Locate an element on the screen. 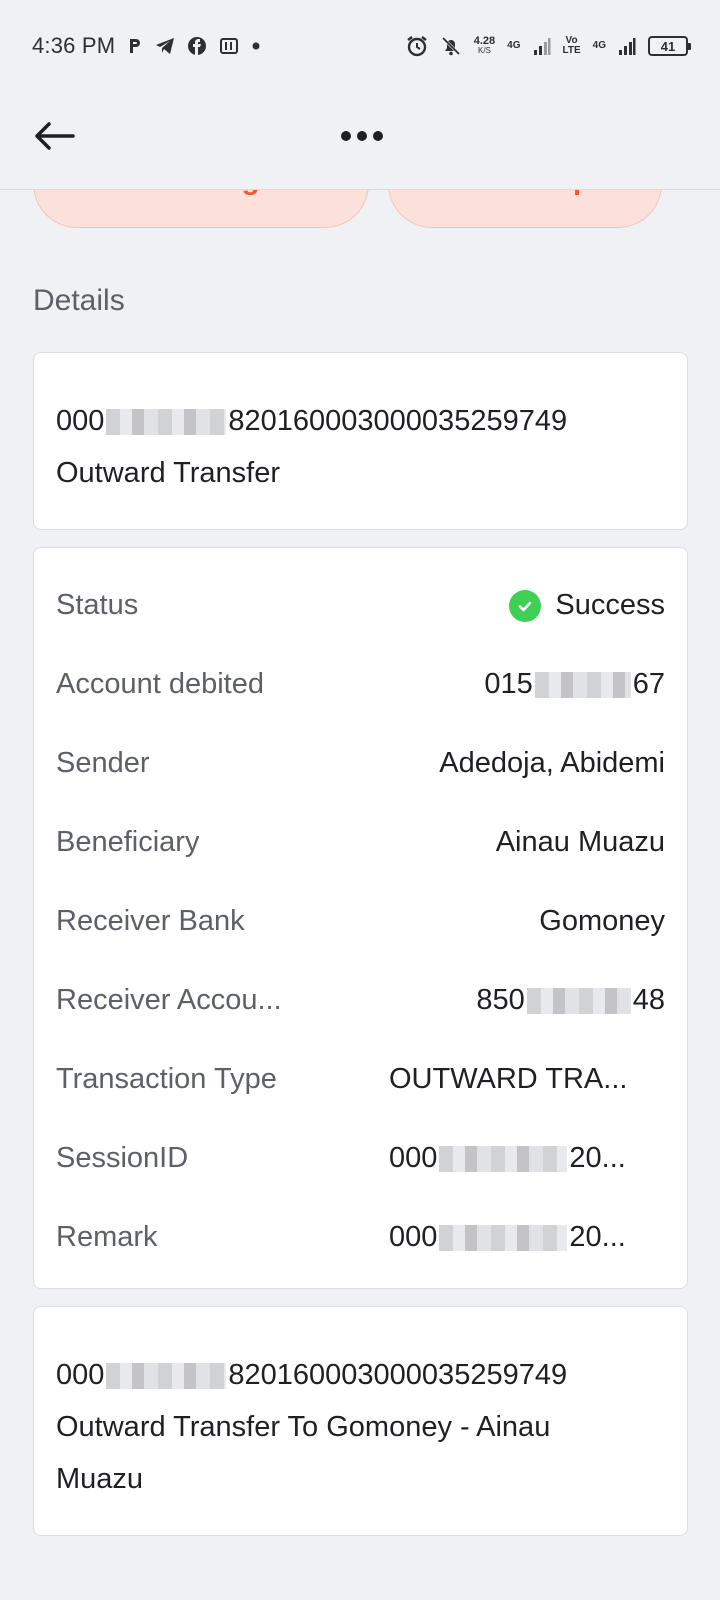  network-speed: 4.28 K/S is located at coordinates (484, 46).